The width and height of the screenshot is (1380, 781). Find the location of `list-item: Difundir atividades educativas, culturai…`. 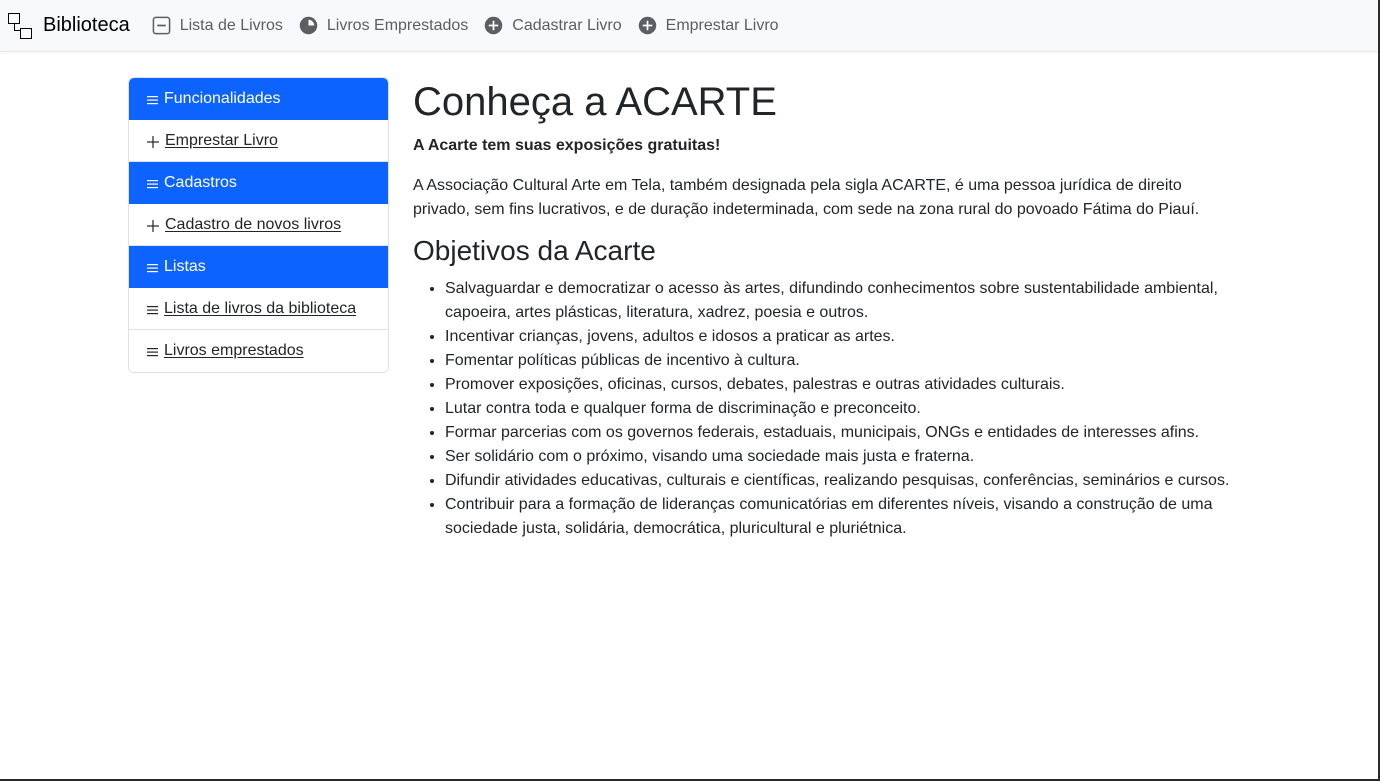

list-item: Difundir atividades educativas, culturai… is located at coordinates (849, 481).